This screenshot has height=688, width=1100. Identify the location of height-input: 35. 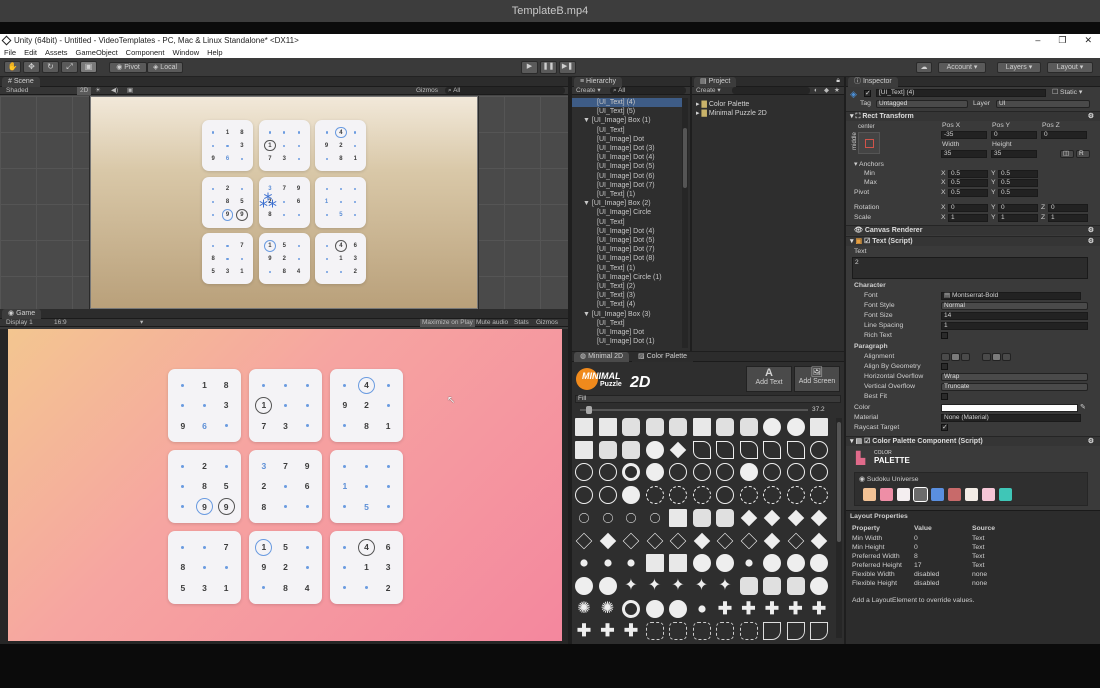
(1014, 154).